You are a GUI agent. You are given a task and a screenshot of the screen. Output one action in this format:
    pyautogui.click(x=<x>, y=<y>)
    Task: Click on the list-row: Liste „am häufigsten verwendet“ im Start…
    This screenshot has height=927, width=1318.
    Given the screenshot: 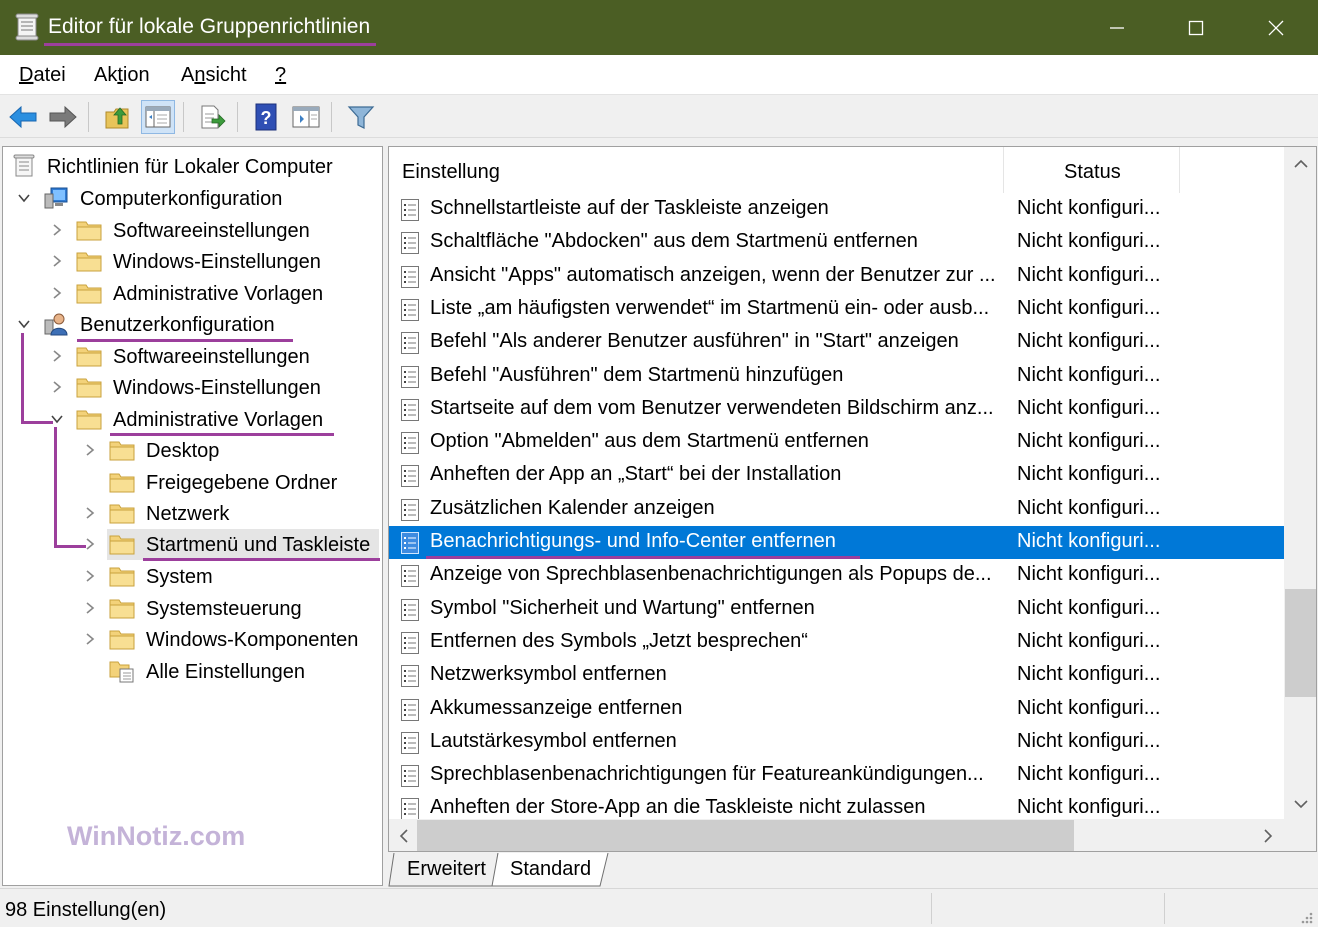 What is the action you would take?
    pyautogui.click(x=836, y=309)
    